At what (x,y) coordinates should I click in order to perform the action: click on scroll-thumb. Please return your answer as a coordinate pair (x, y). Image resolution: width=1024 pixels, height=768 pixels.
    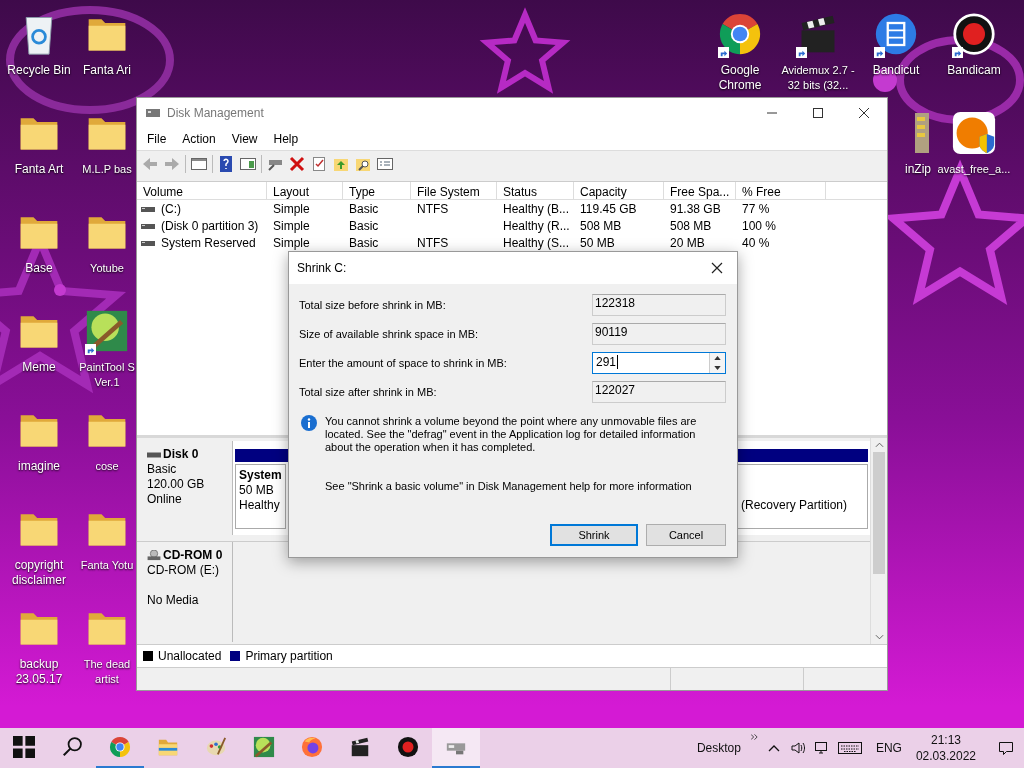
    Looking at the image, I should click on (879, 513).